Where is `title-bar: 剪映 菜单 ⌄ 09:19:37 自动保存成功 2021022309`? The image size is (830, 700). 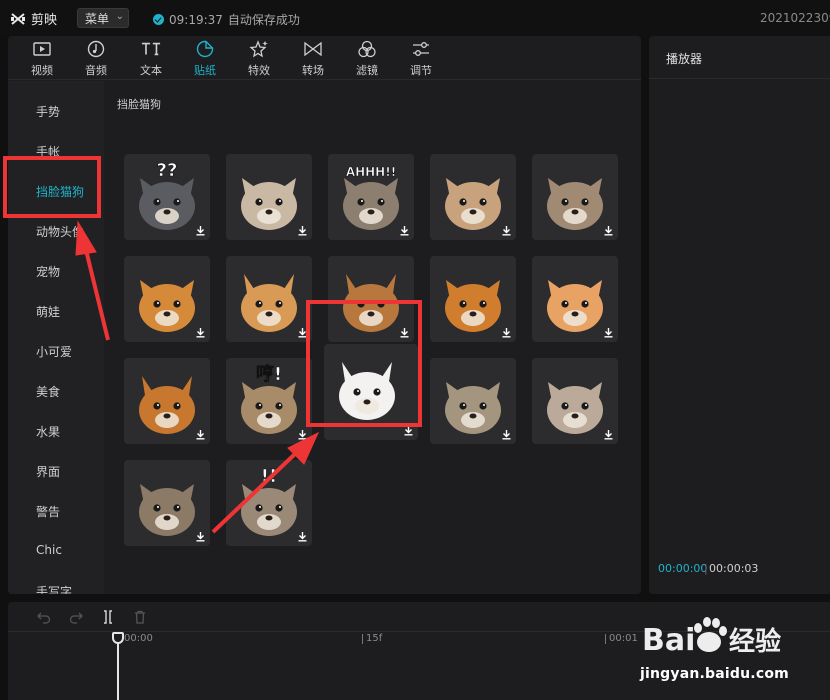 title-bar: 剪映 菜单 ⌄ 09:19:37 自动保存成功 2021022309 is located at coordinates (415, 18).